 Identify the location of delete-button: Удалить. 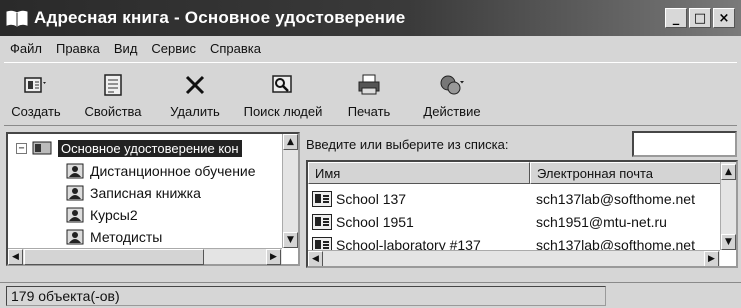
(195, 96).